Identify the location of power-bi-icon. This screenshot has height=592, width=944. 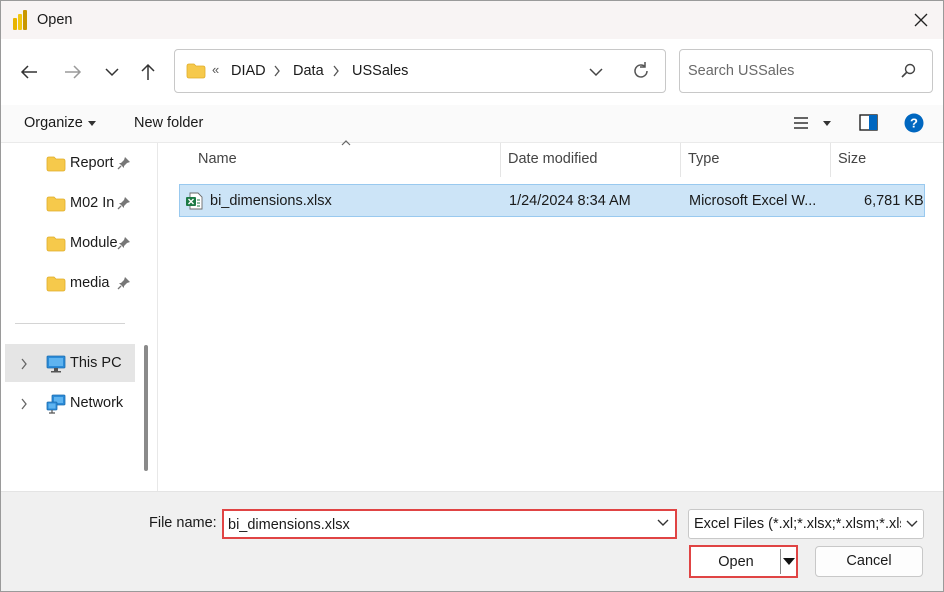
(20, 20).